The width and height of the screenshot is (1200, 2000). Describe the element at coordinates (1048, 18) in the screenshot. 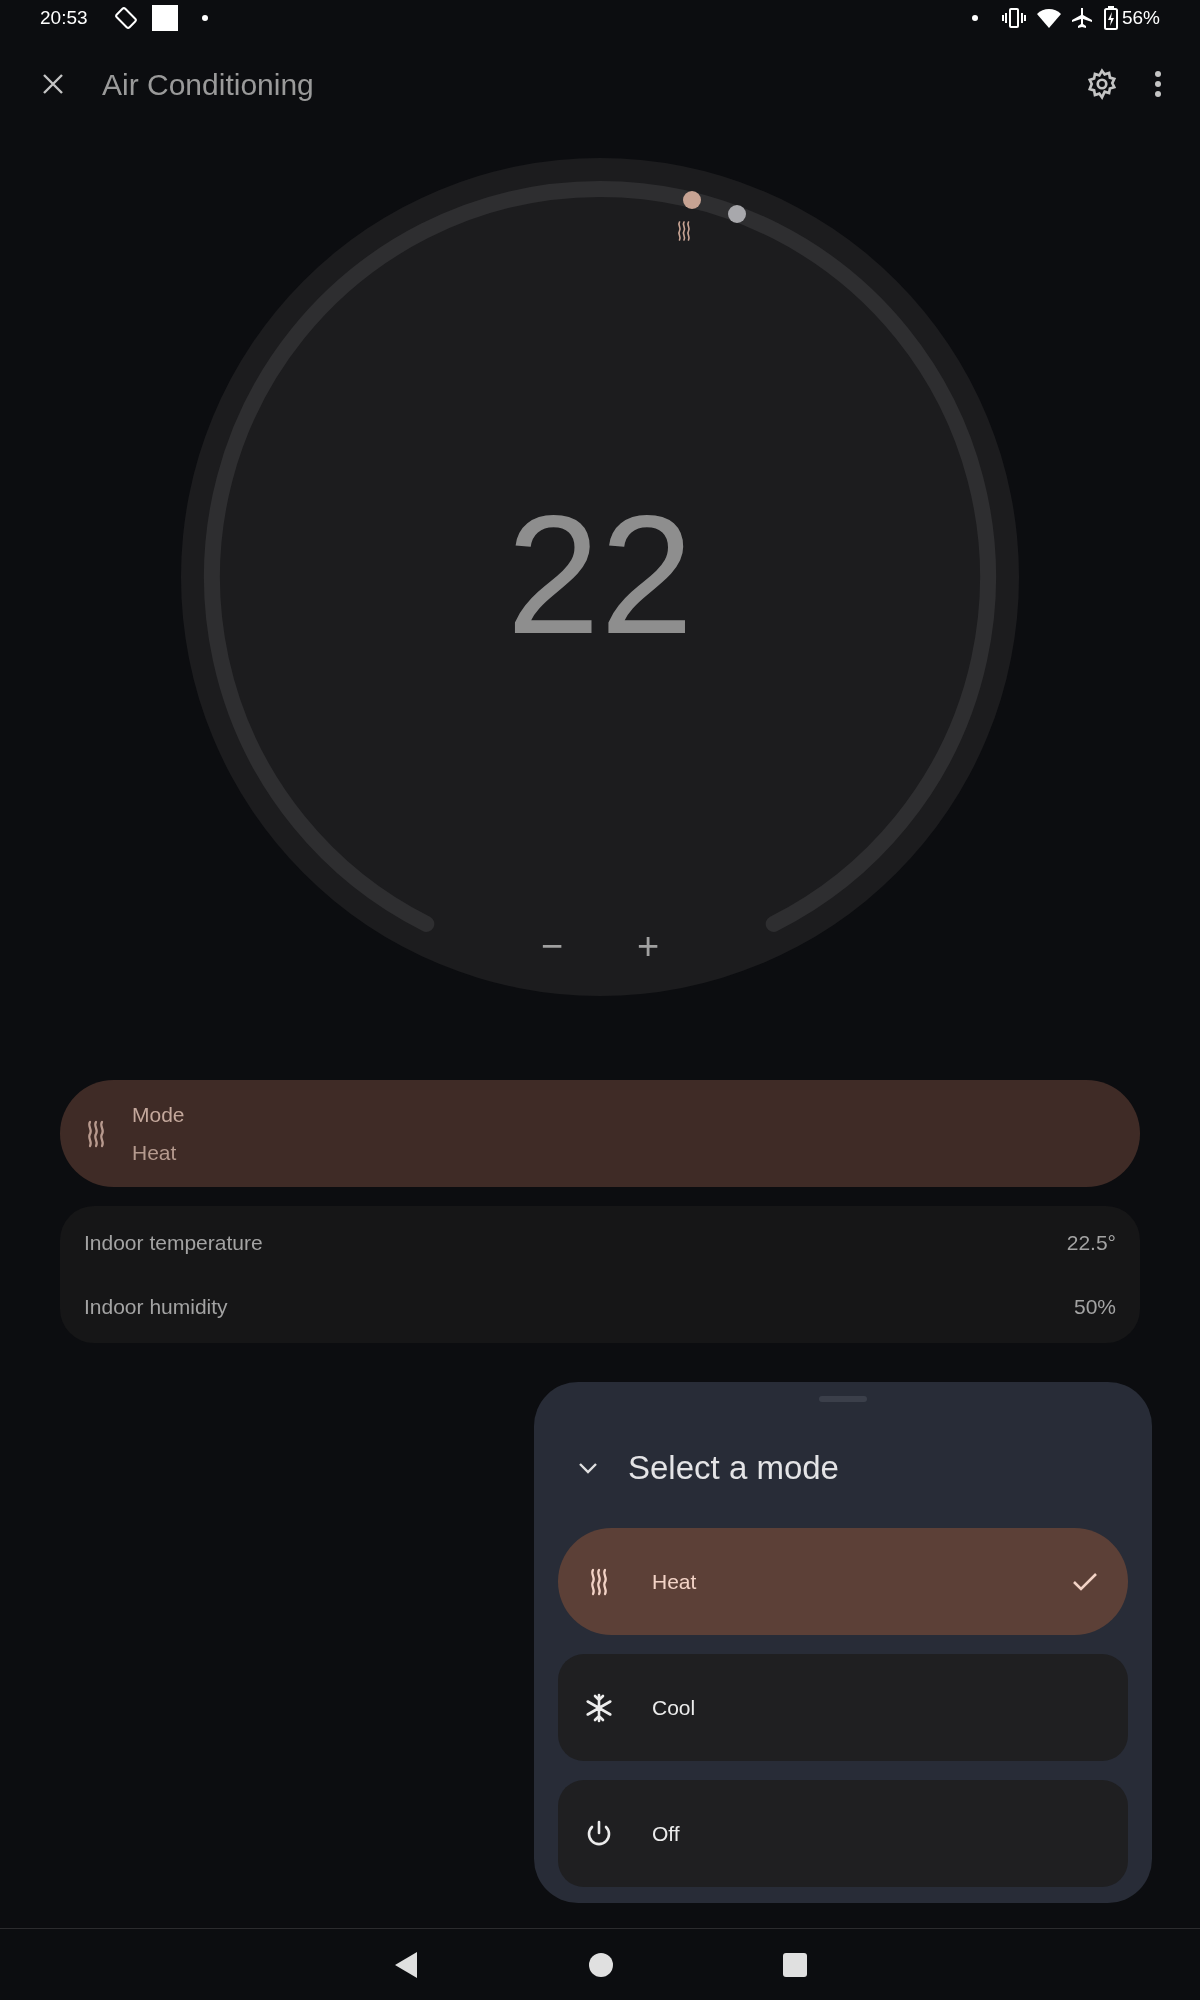

I see `wifi-icon` at that location.